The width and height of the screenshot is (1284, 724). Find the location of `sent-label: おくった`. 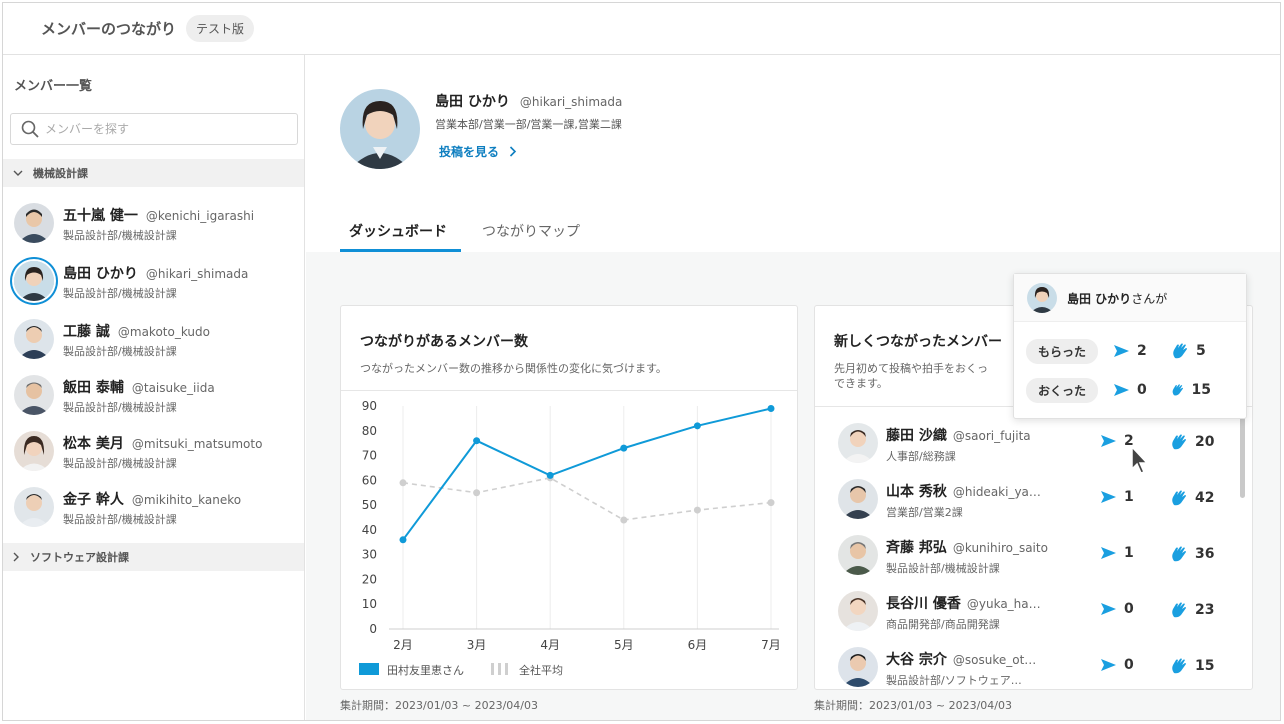

sent-label: おくった is located at coordinates (1062, 390).